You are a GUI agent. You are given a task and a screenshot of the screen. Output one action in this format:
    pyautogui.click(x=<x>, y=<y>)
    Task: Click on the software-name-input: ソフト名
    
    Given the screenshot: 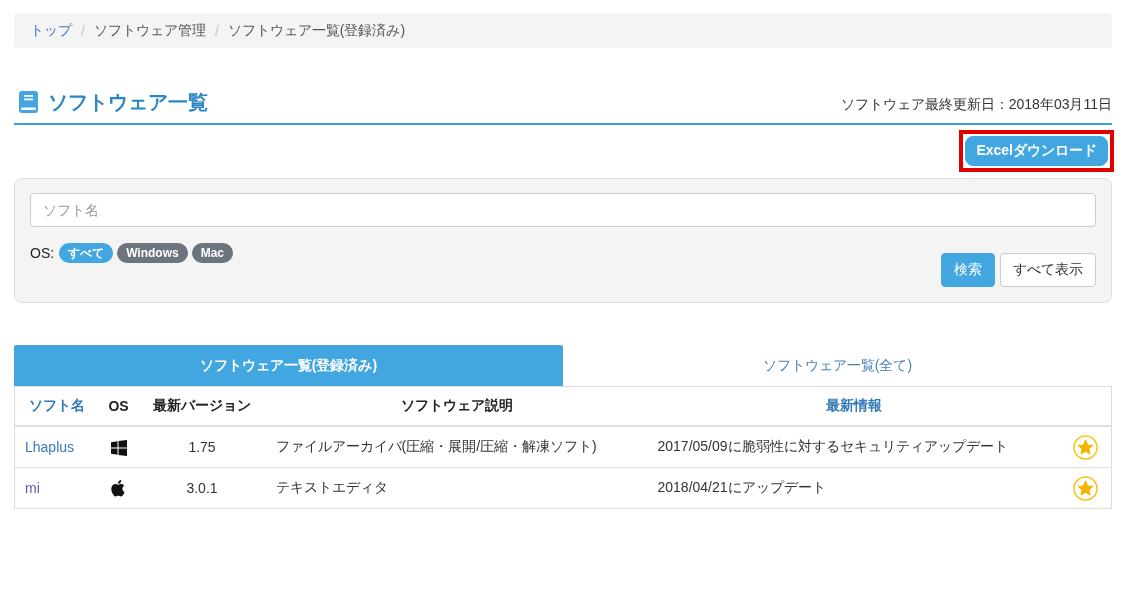 What is the action you would take?
    pyautogui.click(x=563, y=210)
    